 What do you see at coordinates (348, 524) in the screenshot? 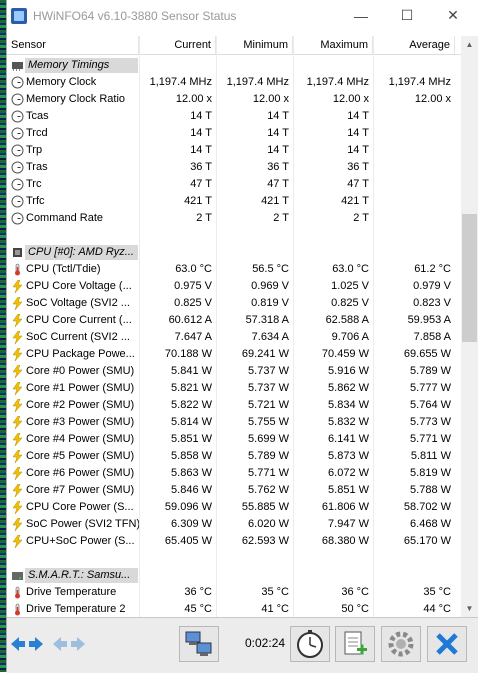
I see `maximum-value: 7.947 W` at bounding box center [348, 524].